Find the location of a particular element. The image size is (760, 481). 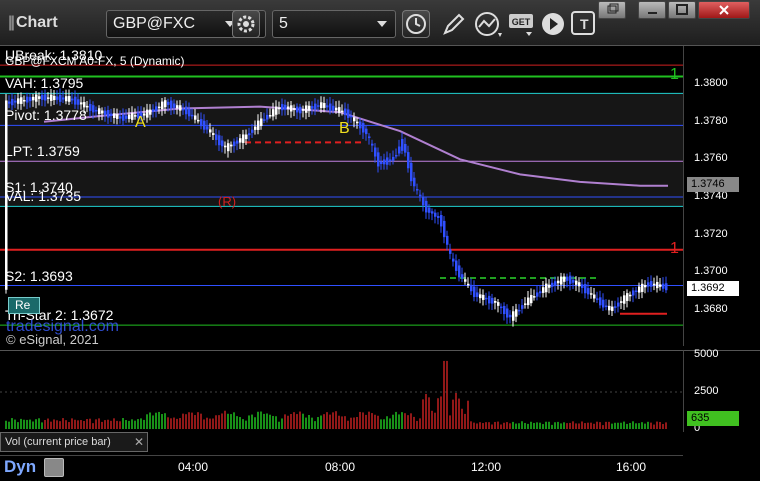

drag-grip-icon: || is located at coordinates (11, 22).